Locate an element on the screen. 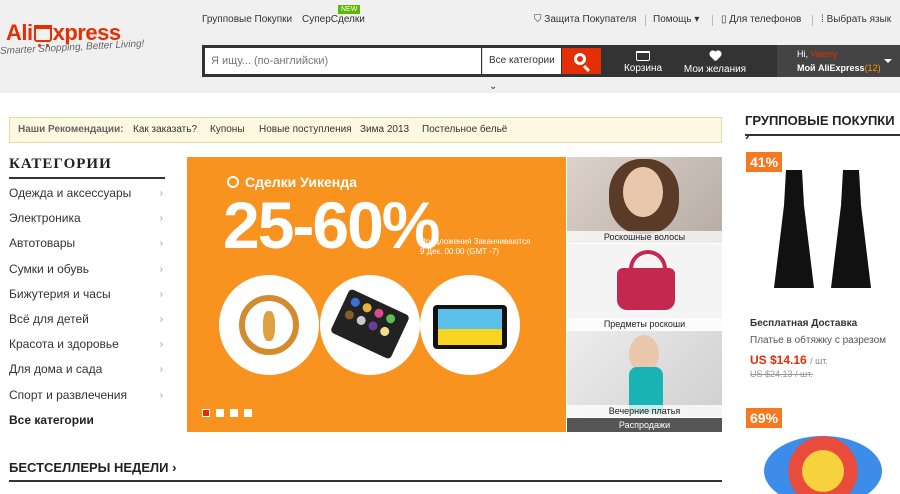 This screenshot has width=900, height=494. user-menu: Hi, Valeriy Мой AliExpress(12) is located at coordinates (838, 61).